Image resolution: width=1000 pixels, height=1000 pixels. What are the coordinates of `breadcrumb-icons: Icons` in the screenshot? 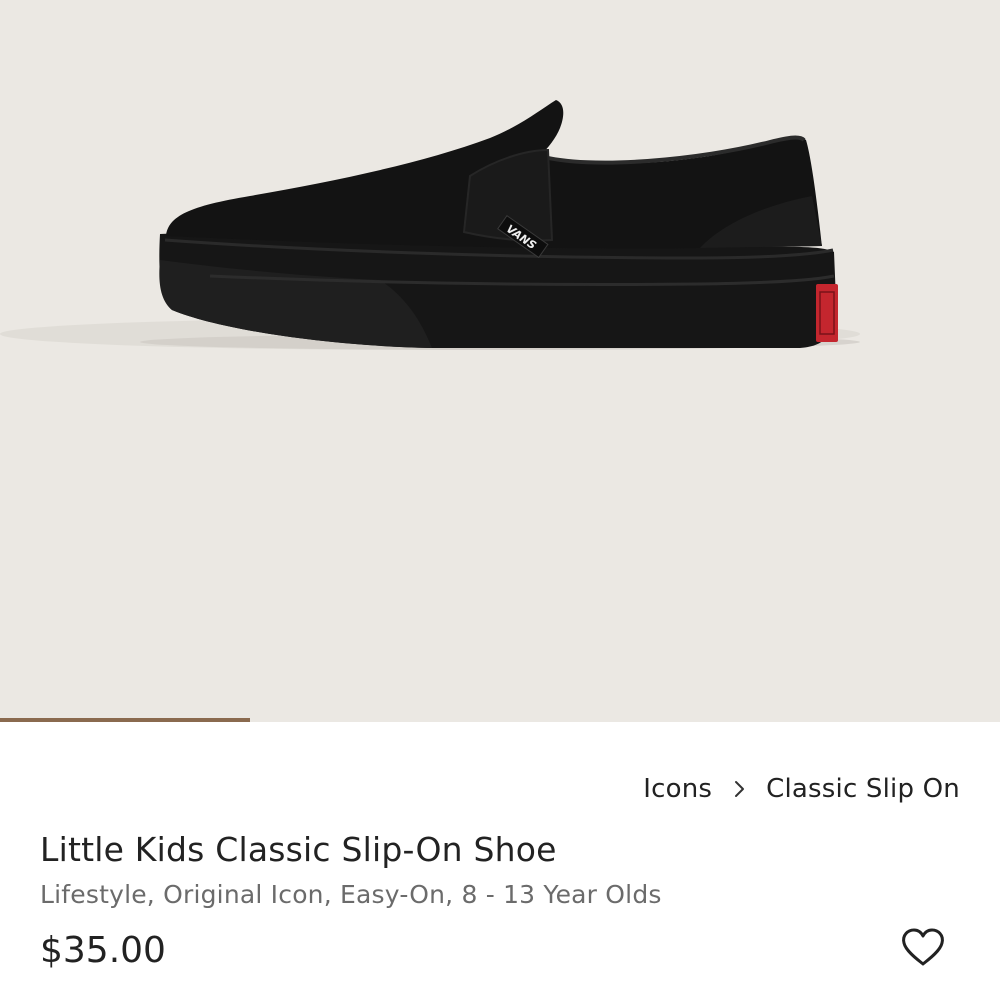 It's located at (677, 789).